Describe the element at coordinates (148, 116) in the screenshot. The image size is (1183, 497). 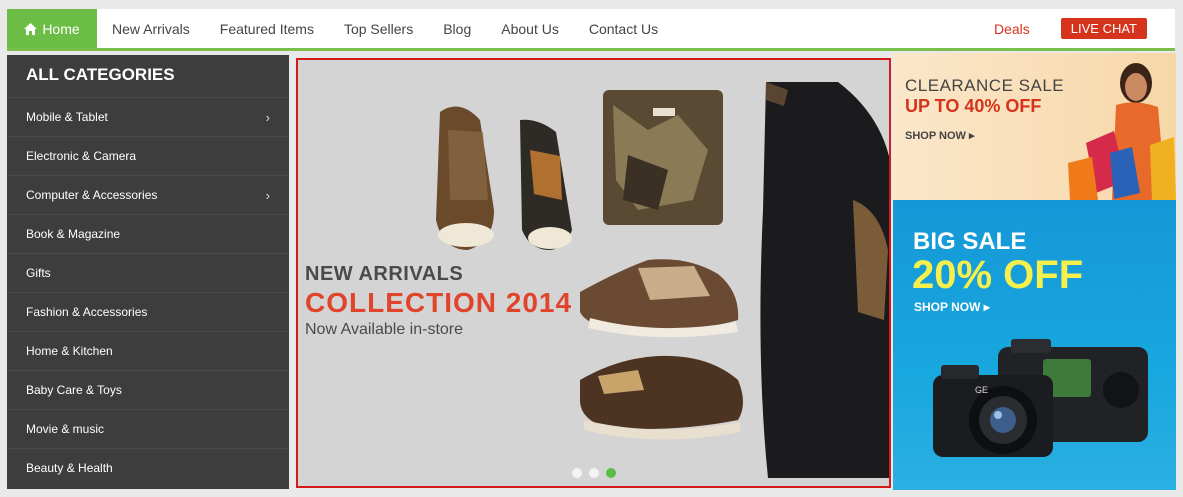
I see `sidebar-item-mobile-tablet: Mobile & Tablet ›` at that location.